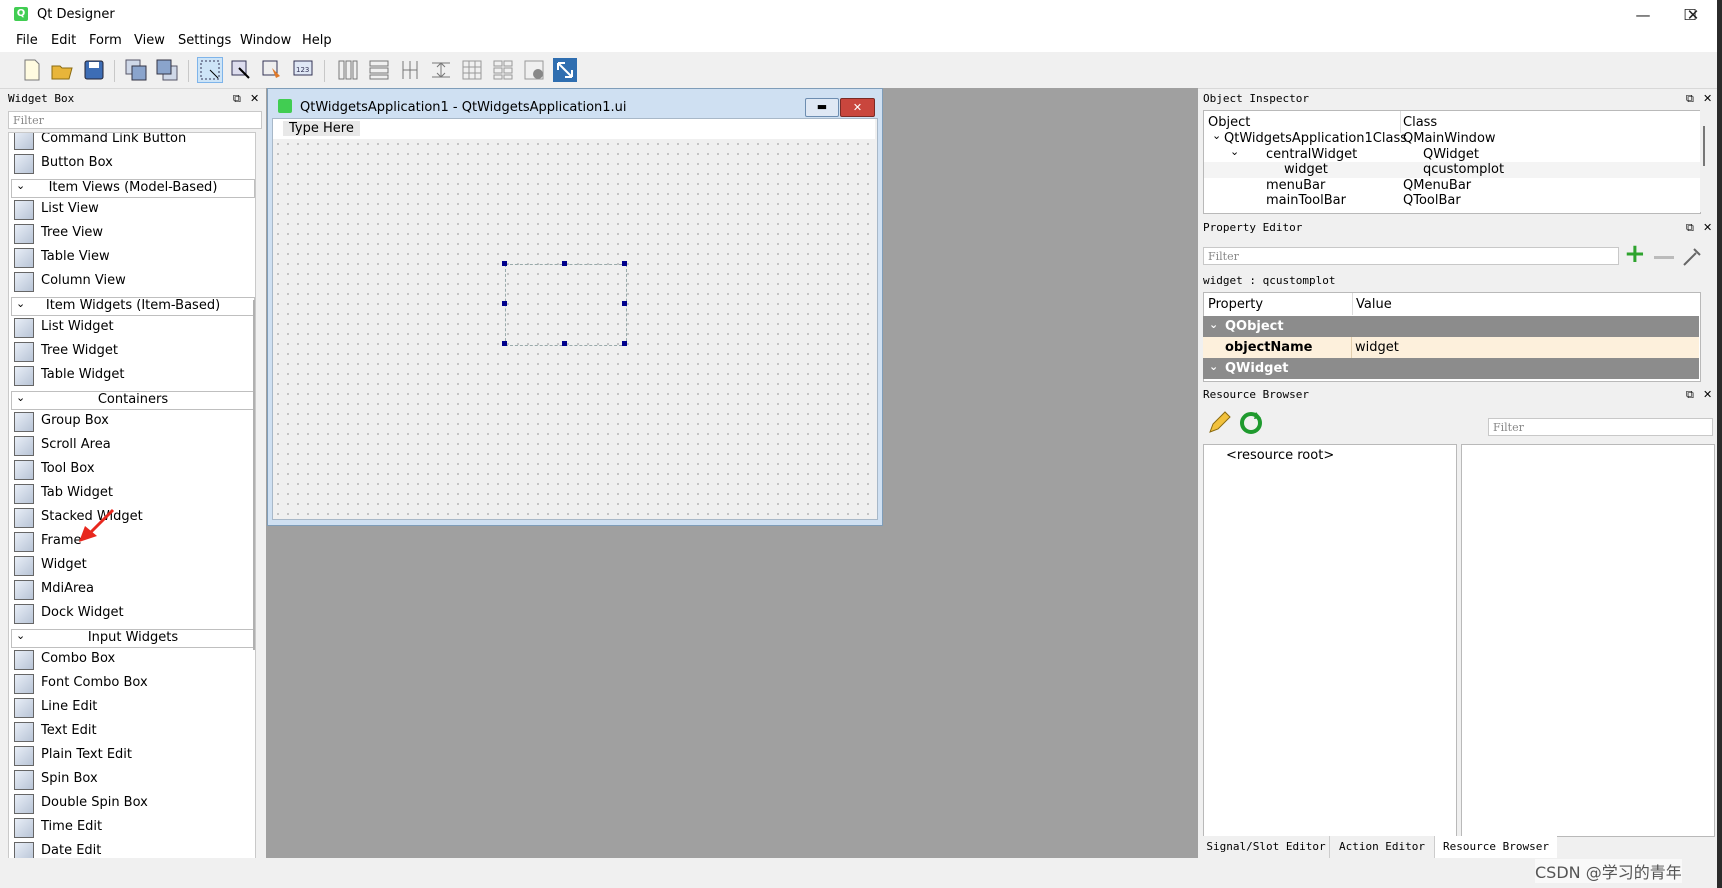 Image resolution: width=1722 pixels, height=888 pixels. I want to click on widget-box-item: Font Combo Box, so click(129, 683).